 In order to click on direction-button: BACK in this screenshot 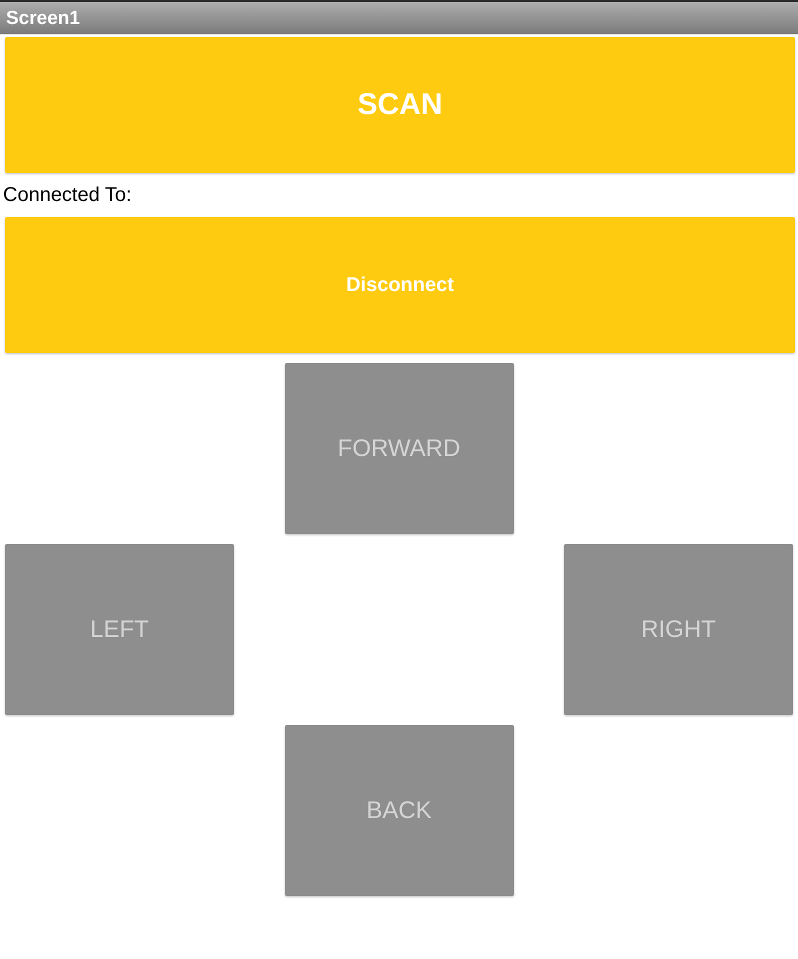, I will do `click(399, 810)`.